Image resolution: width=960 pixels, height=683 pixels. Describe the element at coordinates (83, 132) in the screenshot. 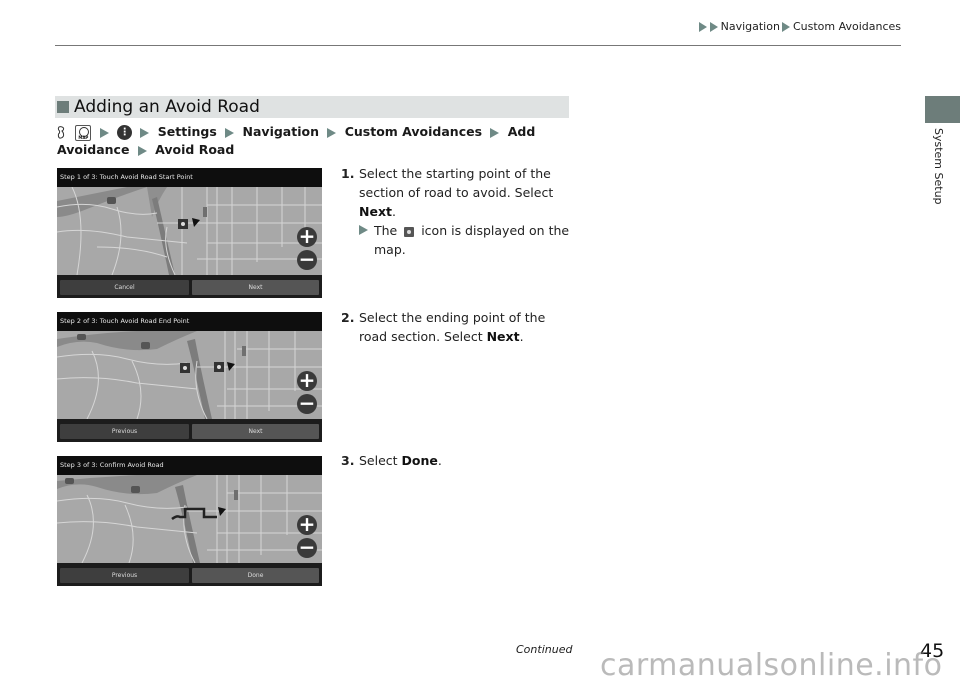

I see `map-button-icon: MAP` at that location.